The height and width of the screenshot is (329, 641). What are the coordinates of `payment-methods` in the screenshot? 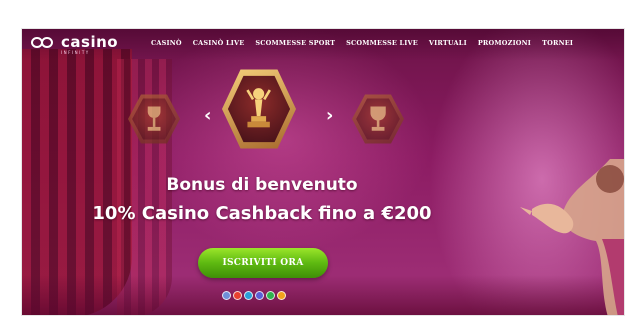 It's located at (254, 295).